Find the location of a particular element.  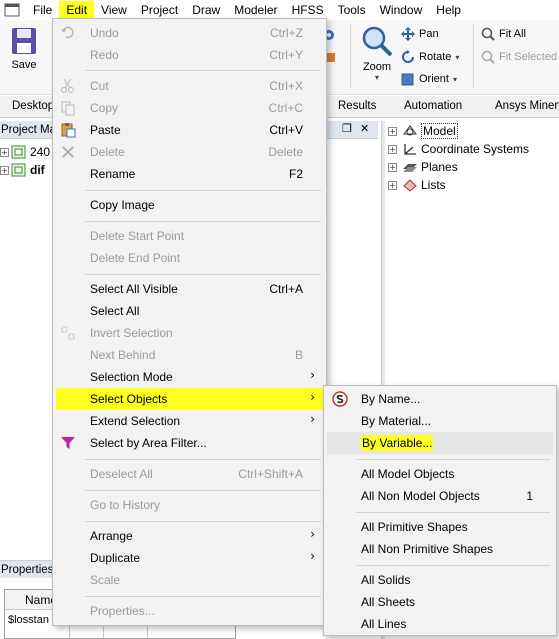

tab-desktop: Desktop is located at coordinates (33, 106).